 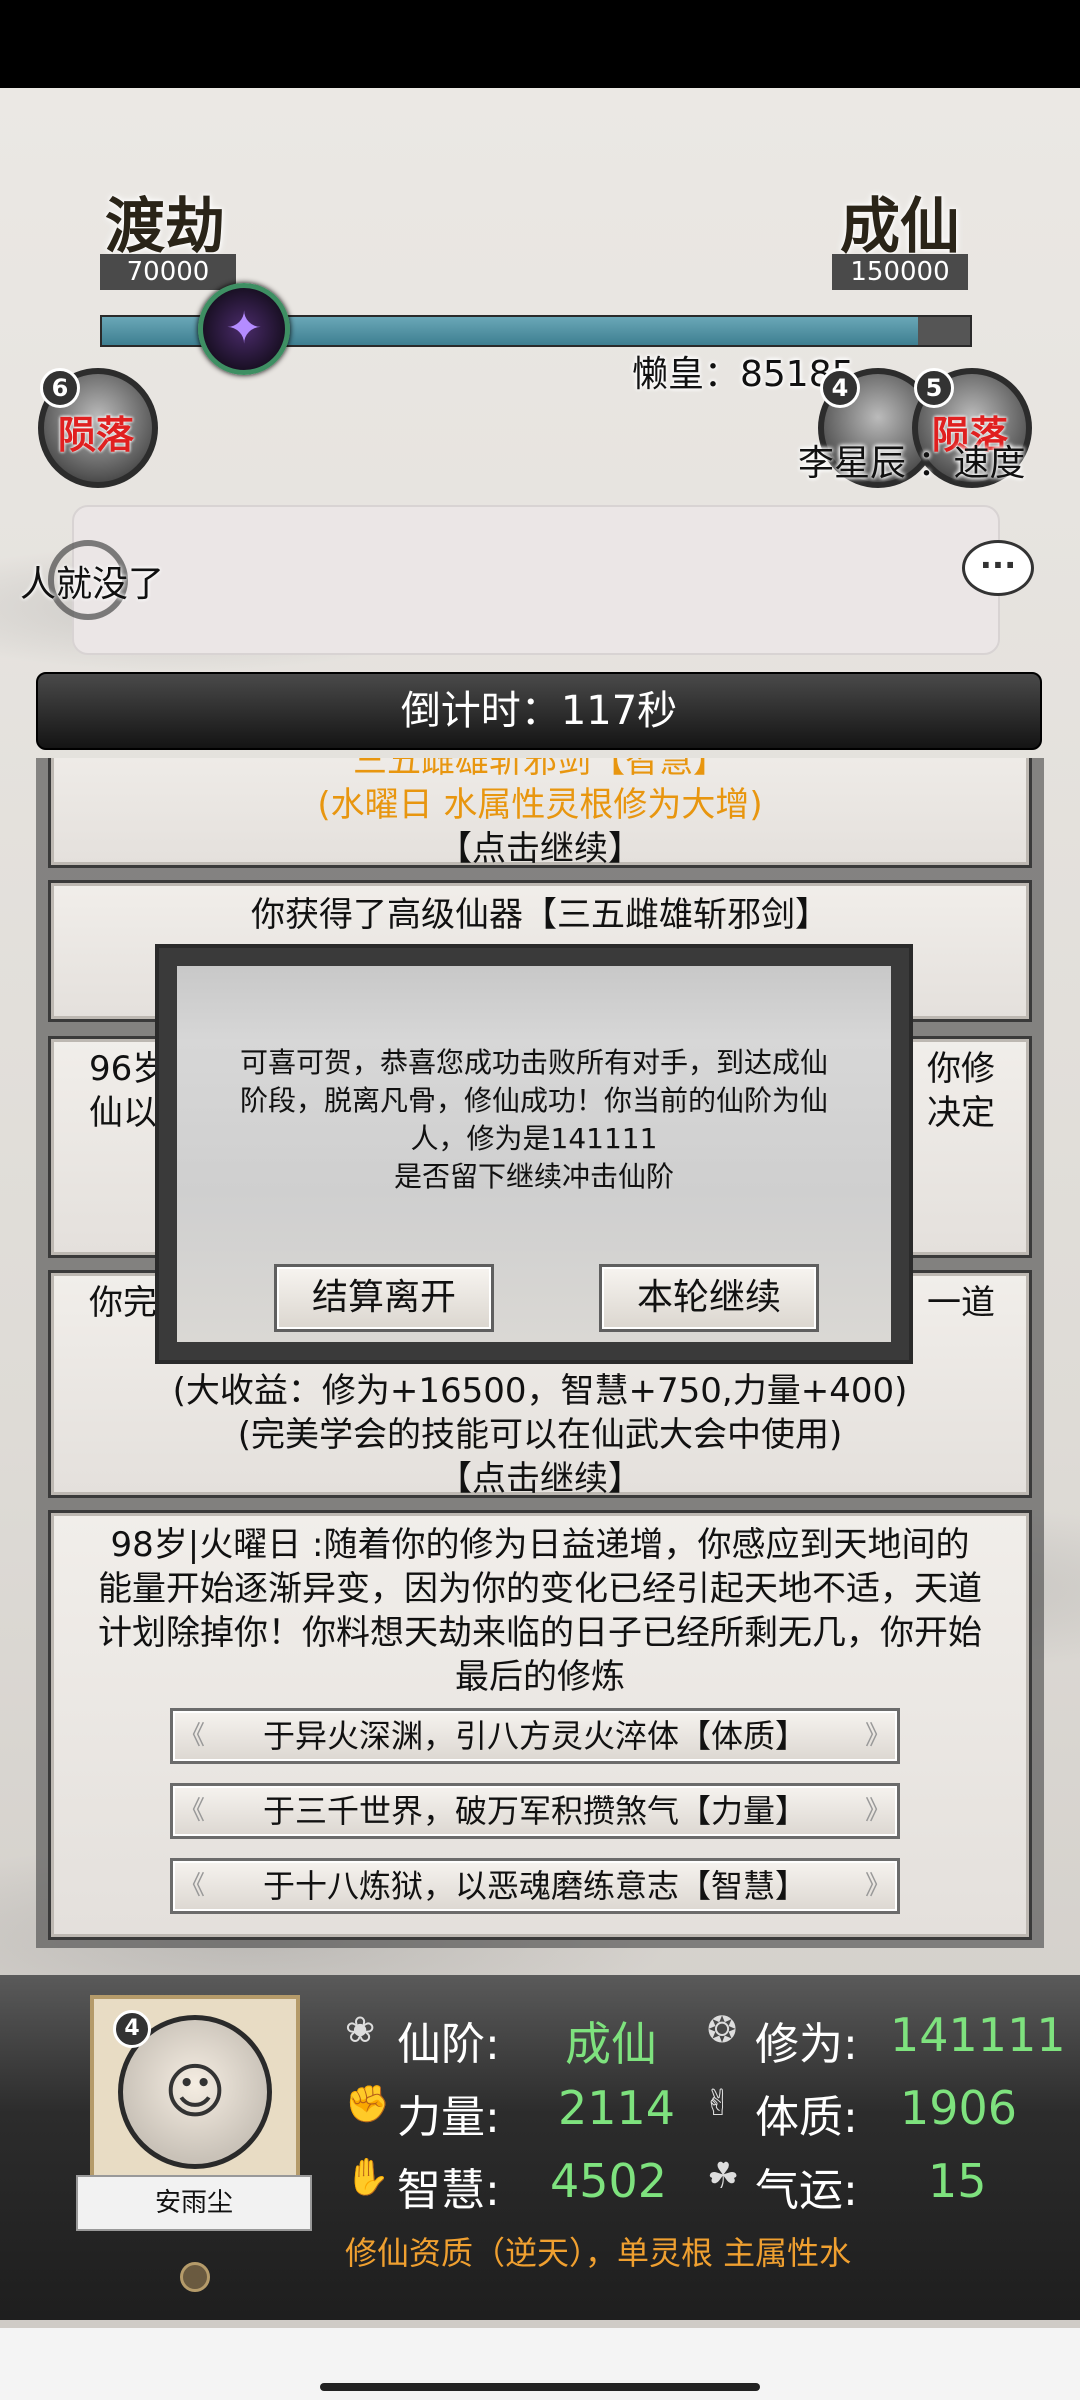 I want to click on clover-icon: ☘, so click(x=723, y=2176).